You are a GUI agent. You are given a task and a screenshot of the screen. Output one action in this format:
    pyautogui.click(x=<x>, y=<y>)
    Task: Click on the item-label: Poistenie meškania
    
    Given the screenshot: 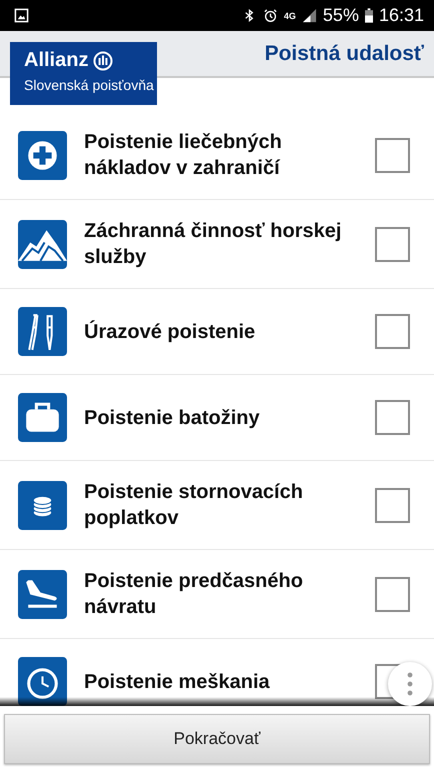 What is the action you would take?
    pyautogui.click(x=177, y=682)
    